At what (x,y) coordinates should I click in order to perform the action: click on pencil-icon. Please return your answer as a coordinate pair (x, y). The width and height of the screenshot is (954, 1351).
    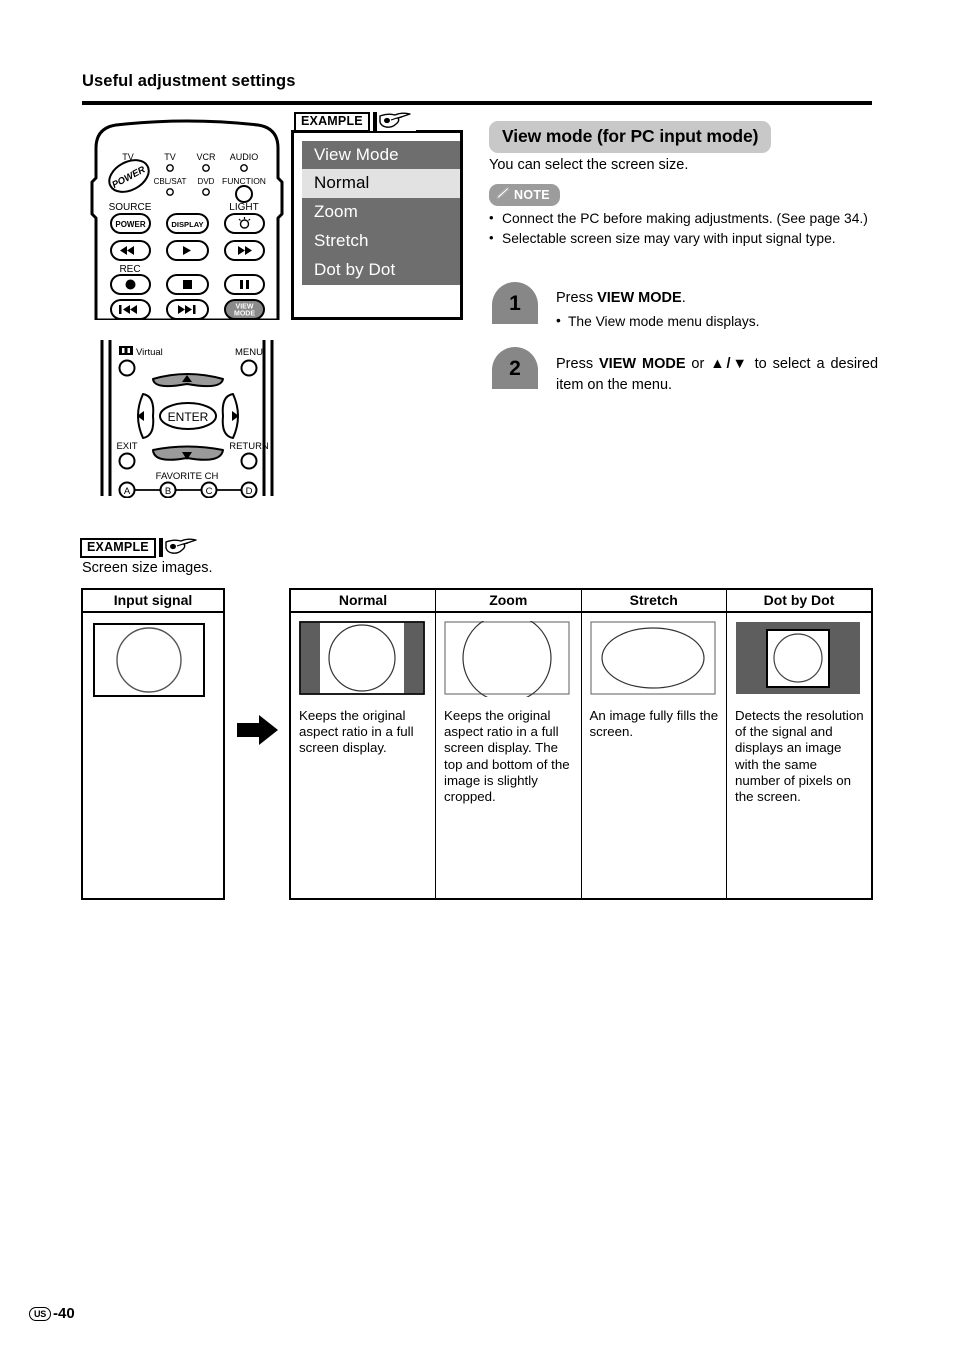
    Looking at the image, I should click on (502, 194).